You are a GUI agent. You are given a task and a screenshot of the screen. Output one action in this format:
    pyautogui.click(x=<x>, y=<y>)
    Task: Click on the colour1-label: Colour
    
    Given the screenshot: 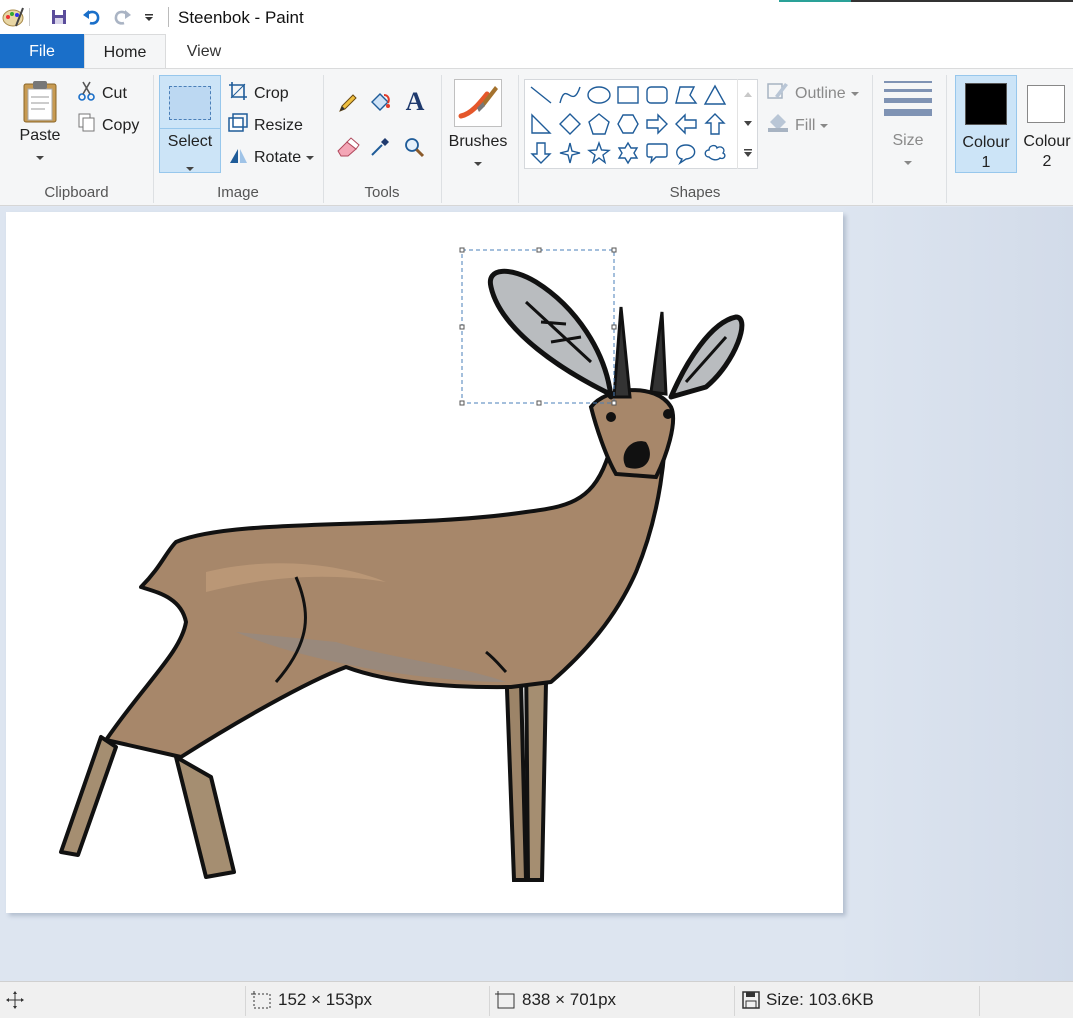 What is the action you would take?
    pyautogui.click(x=986, y=142)
    